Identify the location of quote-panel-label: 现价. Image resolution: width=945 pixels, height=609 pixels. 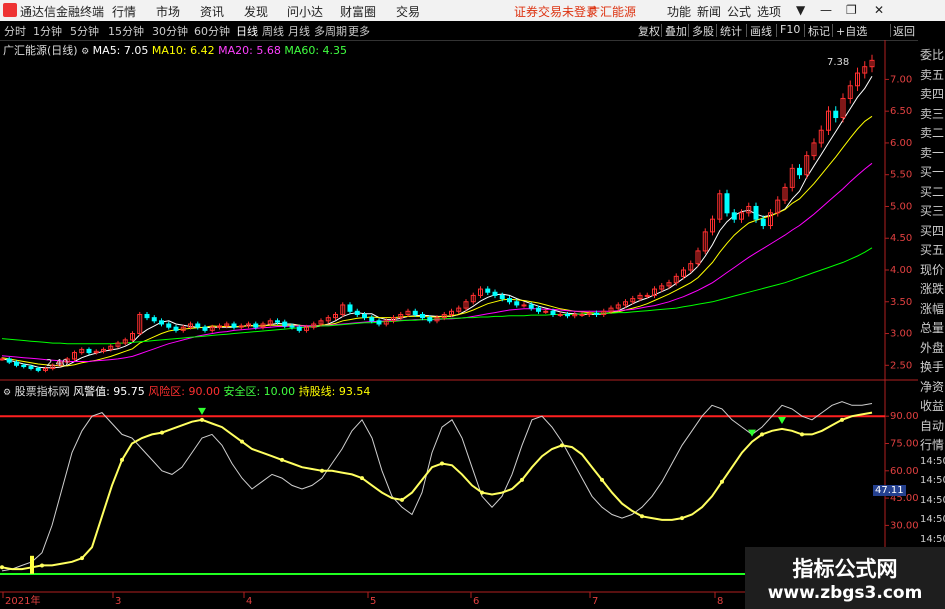
(932, 269).